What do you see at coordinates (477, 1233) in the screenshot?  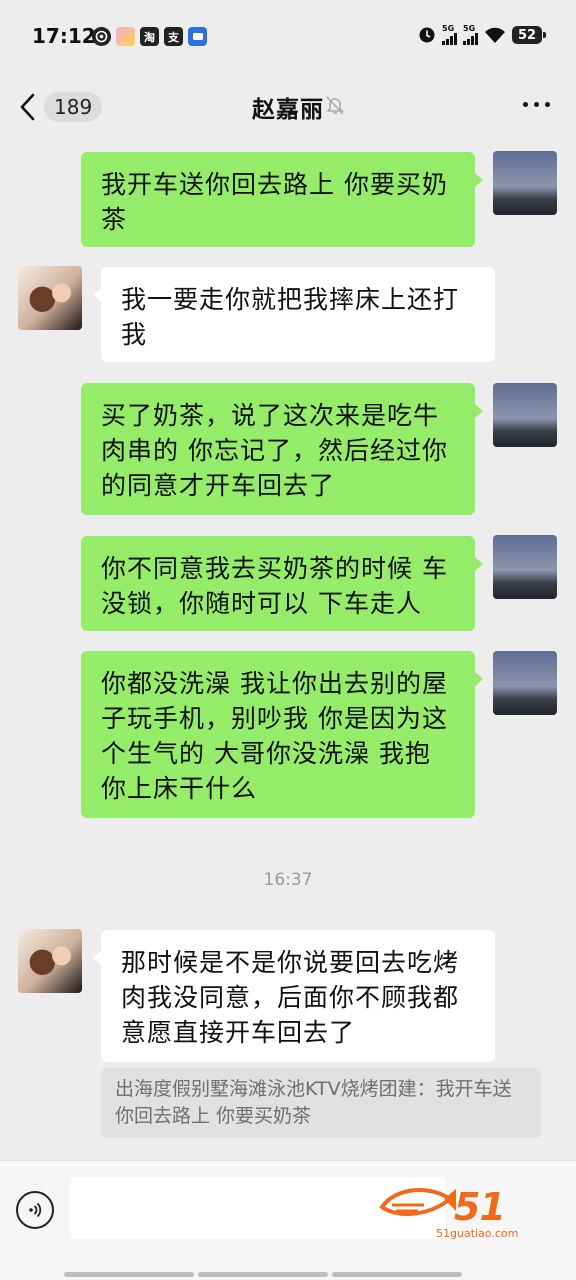 I see `watermark-url: 51guatiao.com` at bounding box center [477, 1233].